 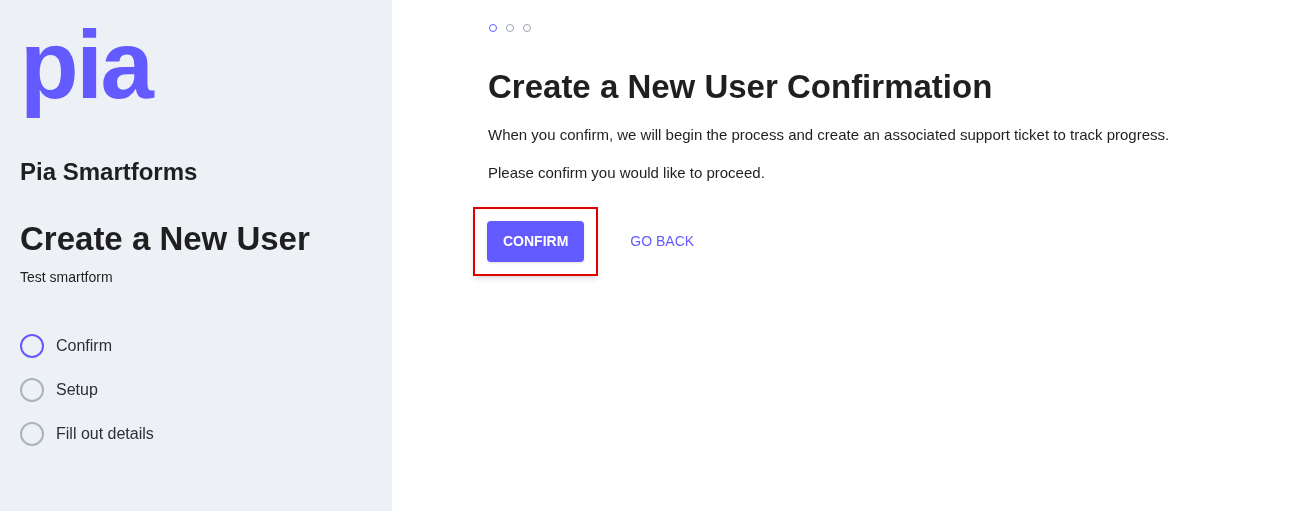 I want to click on go-back-link: GO BACK, so click(x=662, y=241).